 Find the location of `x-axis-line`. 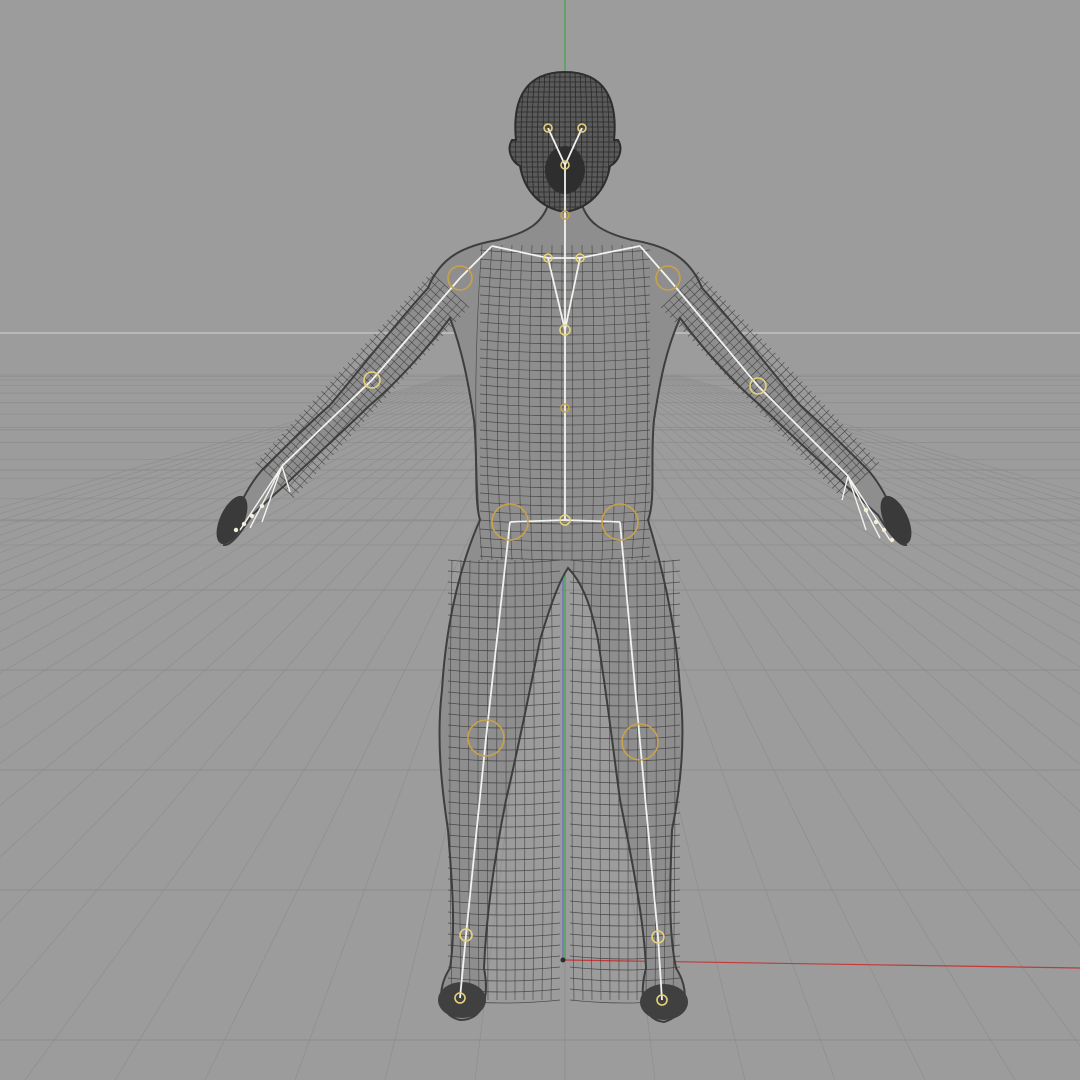

x-axis-line is located at coordinates (822, 964).